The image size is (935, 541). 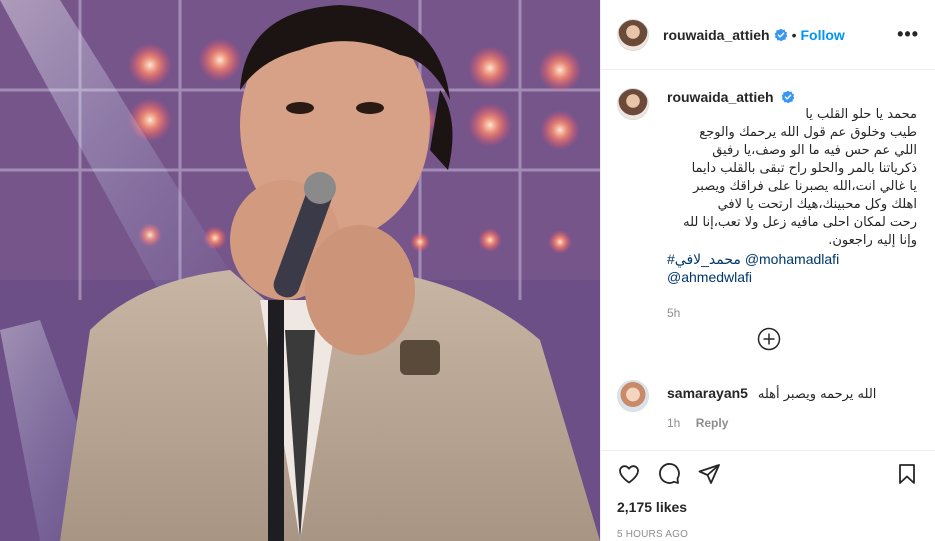 What do you see at coordinates (673, 423) in the screenshot?
I see `comment-timestamp: 1h` at bounding box center [673, 423].